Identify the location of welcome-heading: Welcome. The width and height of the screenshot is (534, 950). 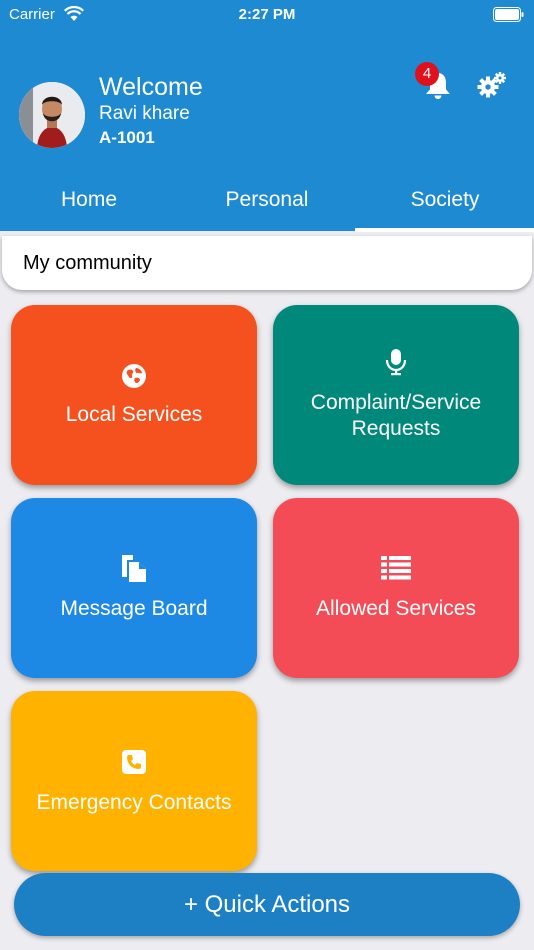
(151, 87).